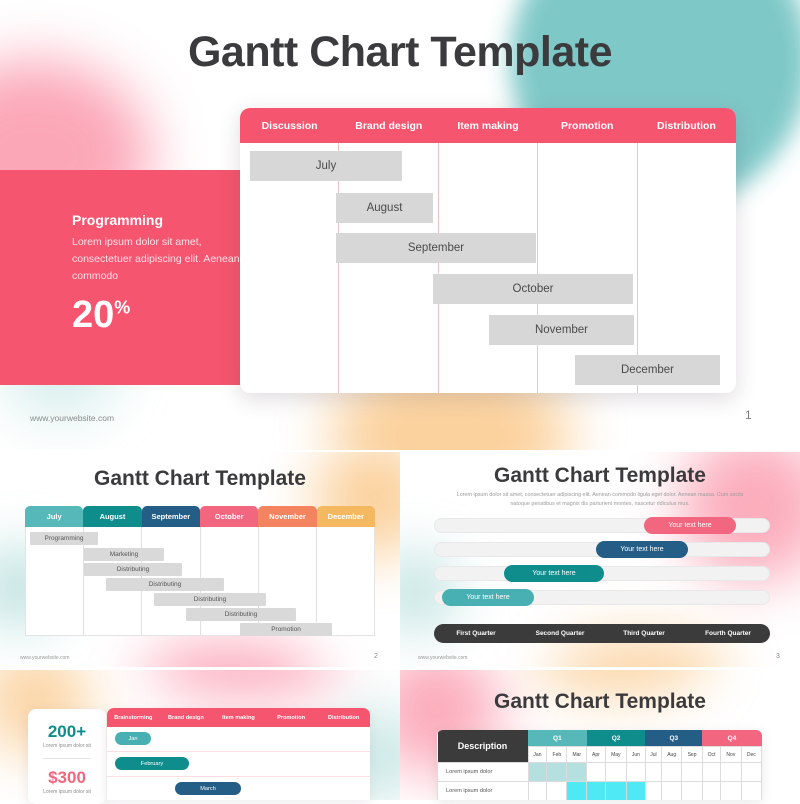 This screenshot has height=804, width=800. Describe the element at coordinates (67, 746) in the screenshot. I see `stat-caption-1: Lorem ipsum dolor sit` at that location.